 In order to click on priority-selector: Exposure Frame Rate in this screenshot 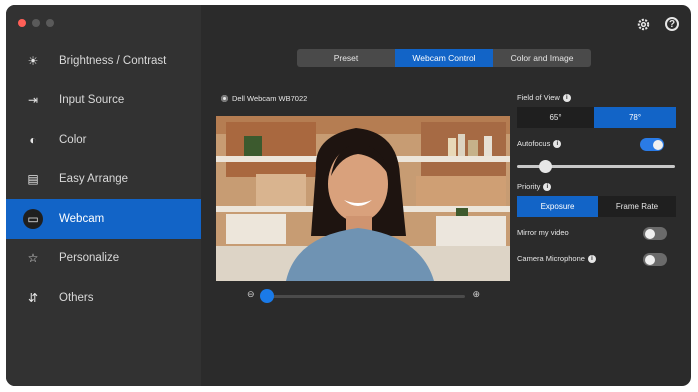, I will do `click(596, 206)`.